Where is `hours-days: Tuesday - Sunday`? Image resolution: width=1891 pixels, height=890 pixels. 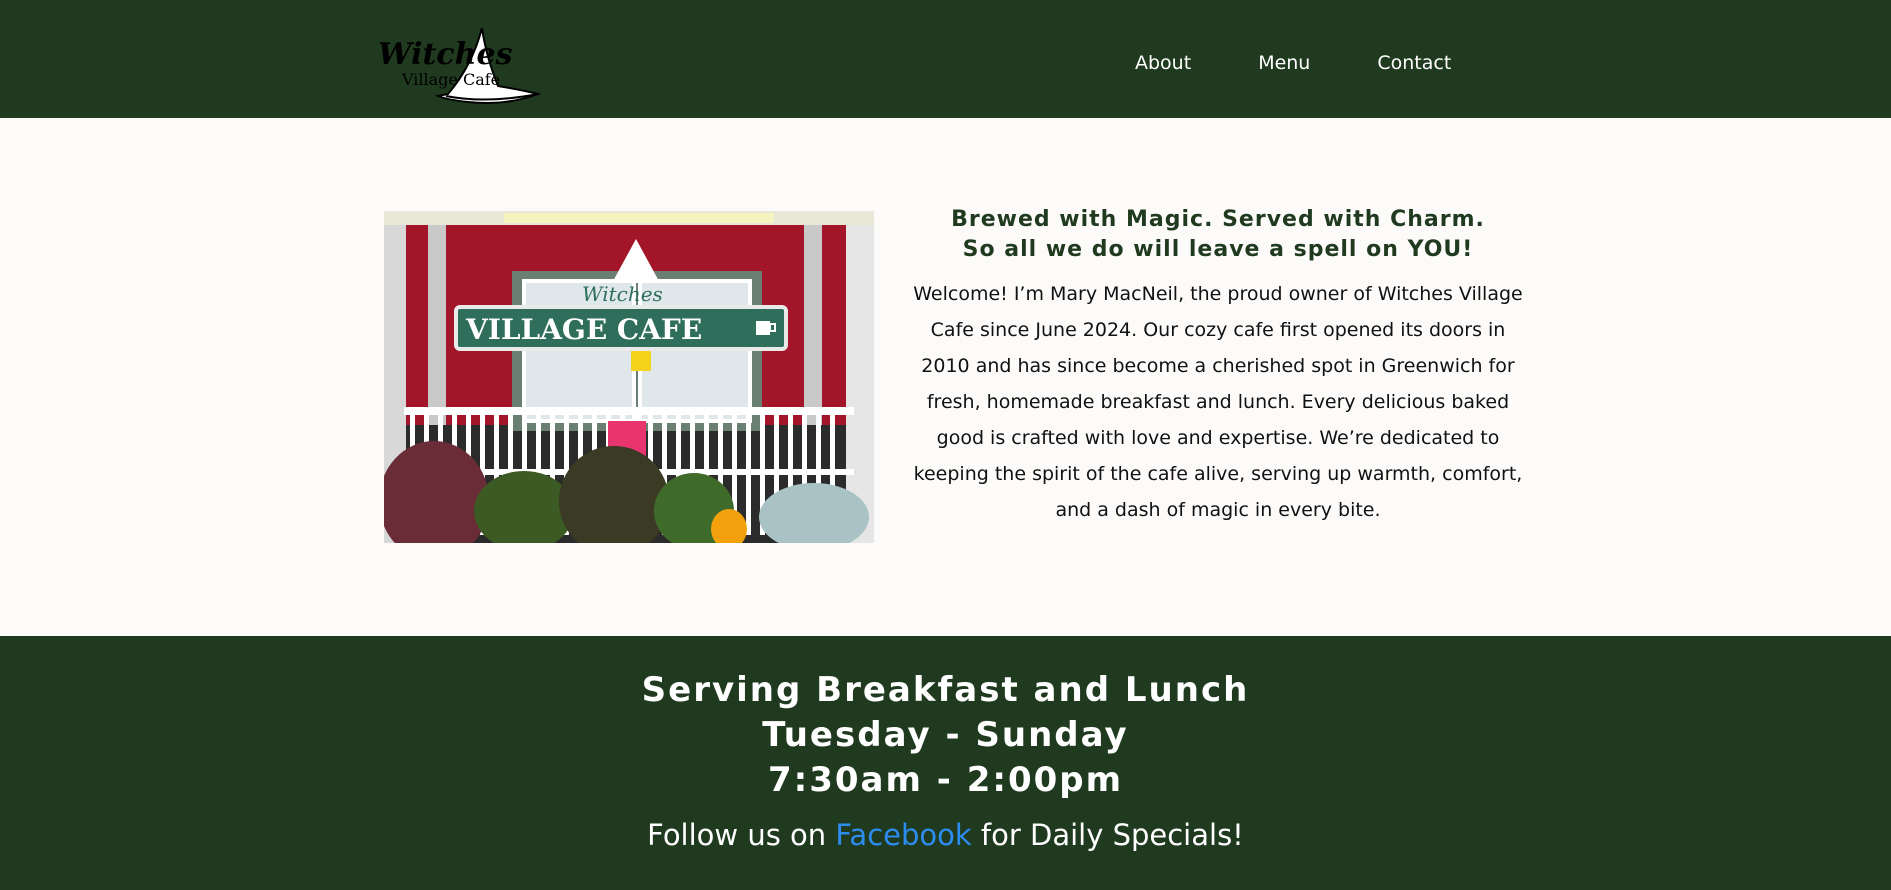
hours-days: Tuesday - Sunday is located at coordinates (945, 735).